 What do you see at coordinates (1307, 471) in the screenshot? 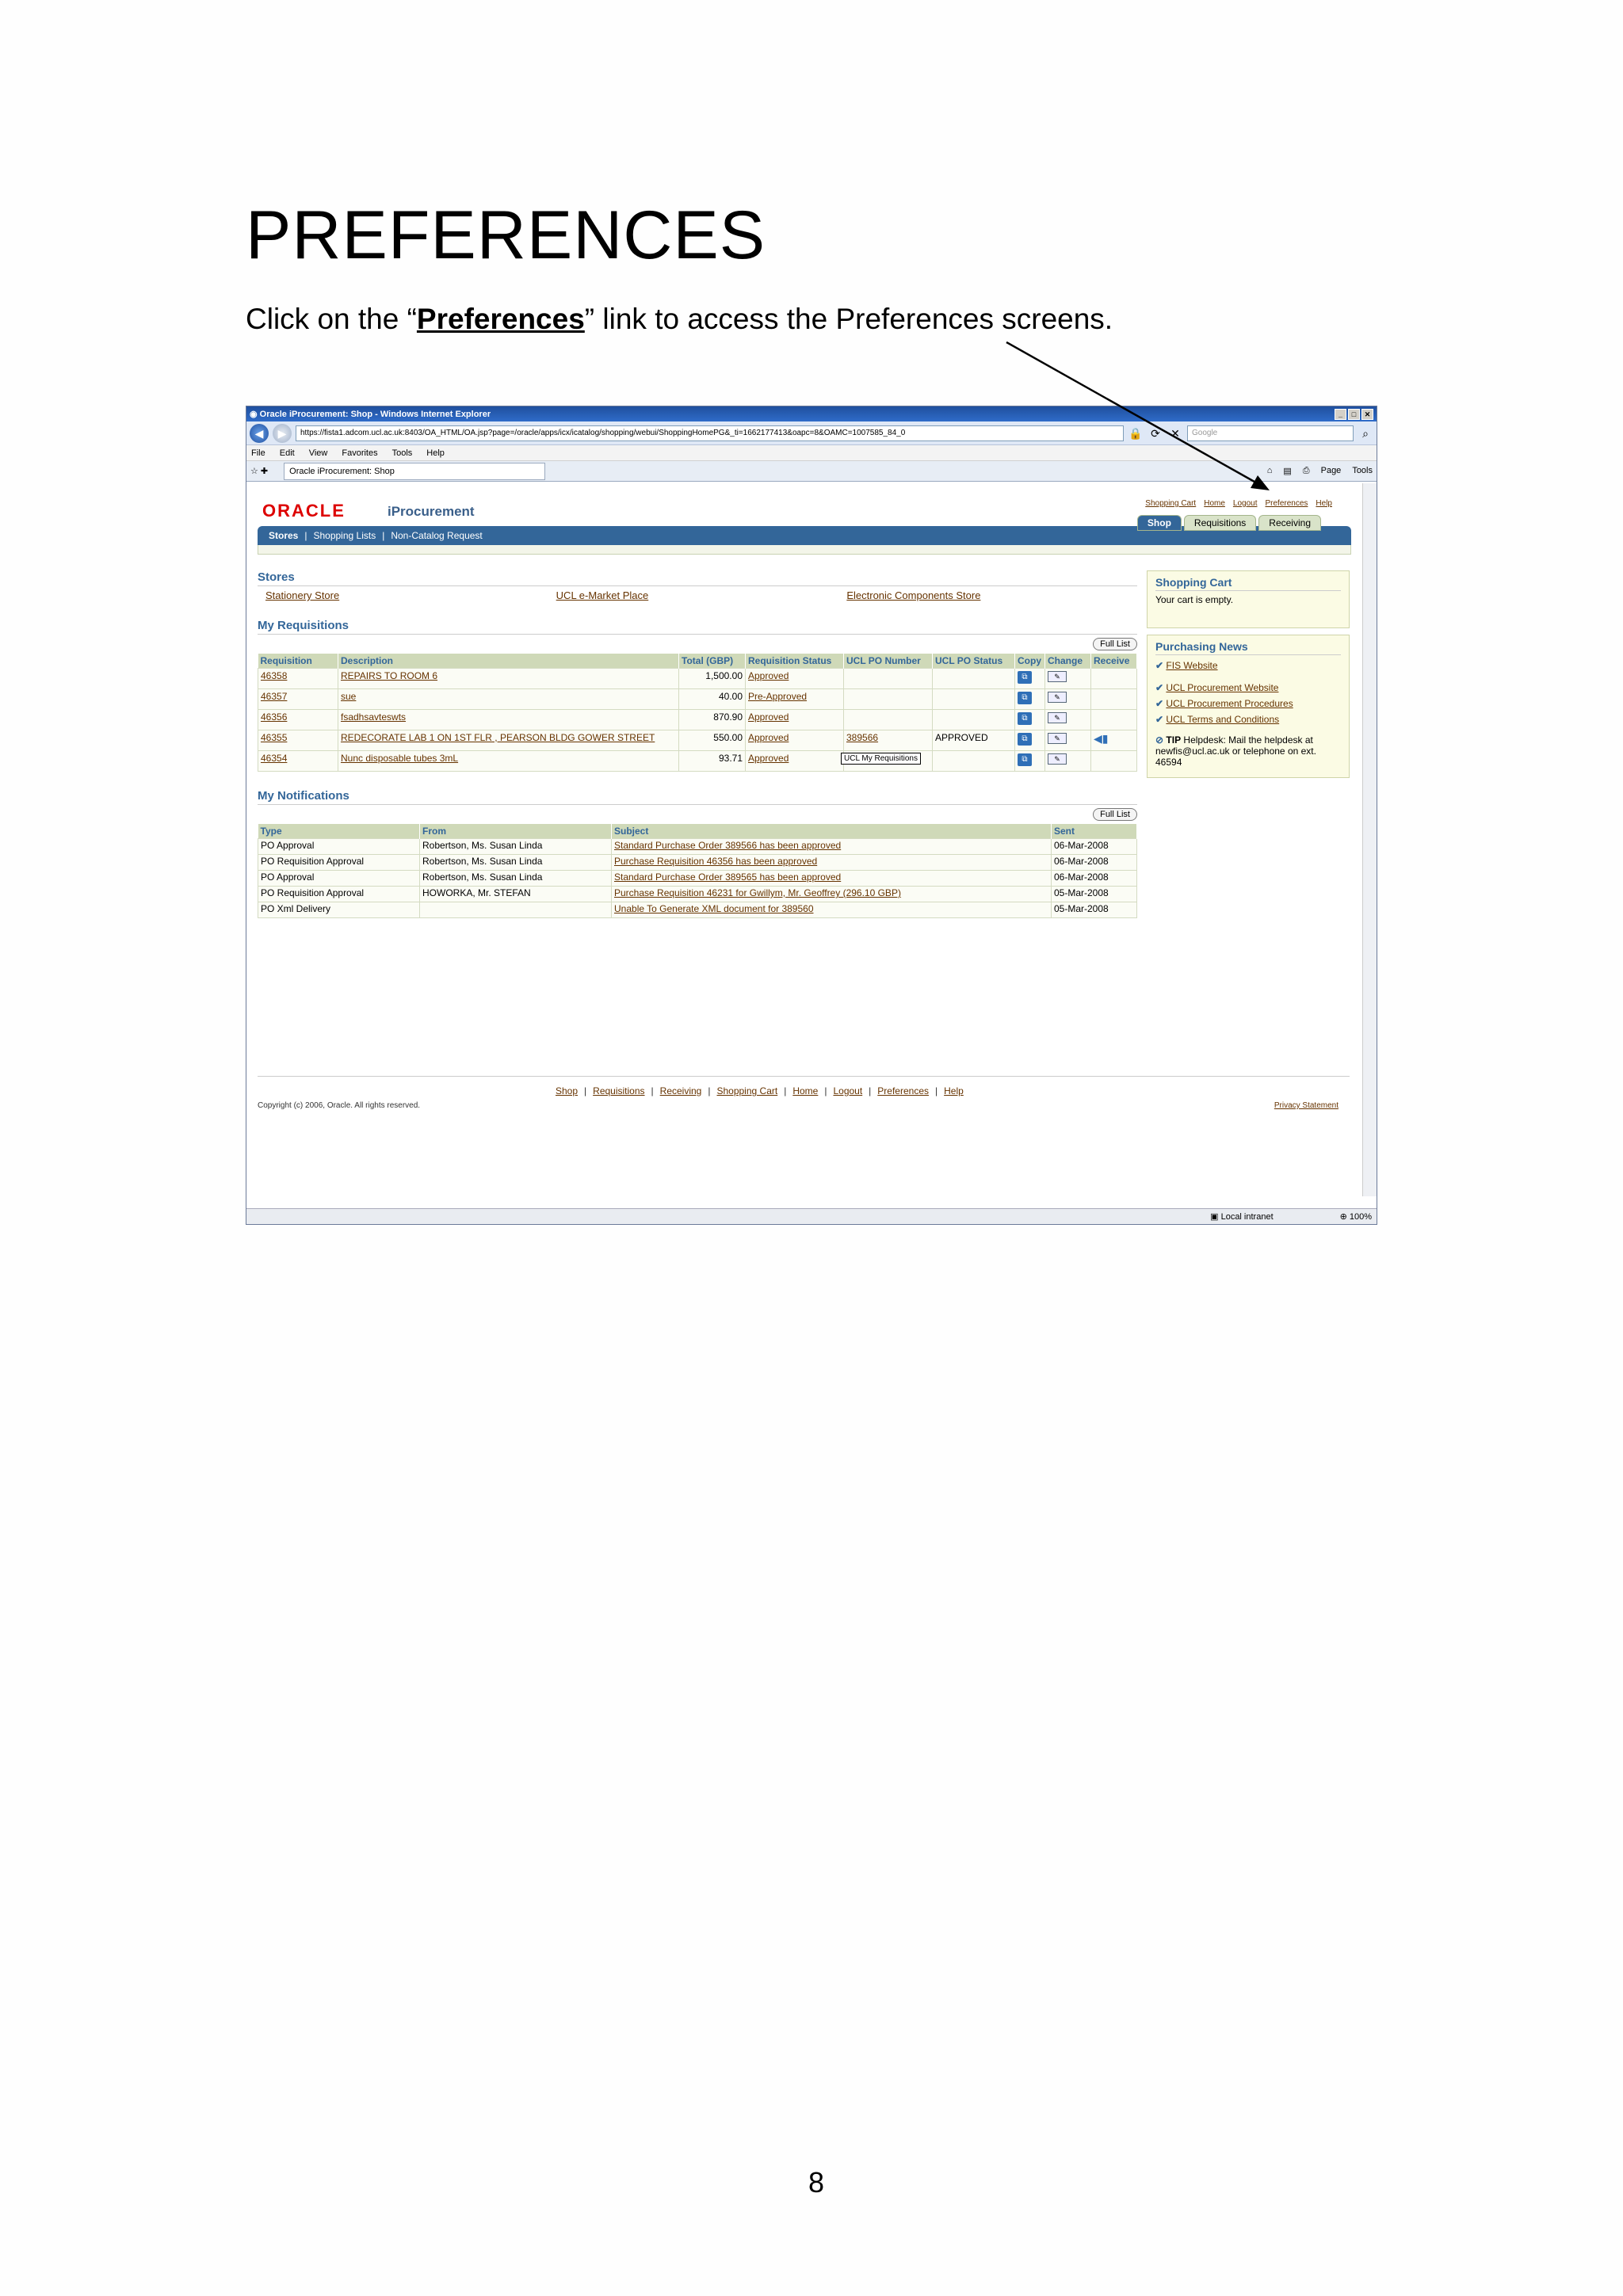
I see `print-icon: ⎙` at bounding box center [1307, 471].